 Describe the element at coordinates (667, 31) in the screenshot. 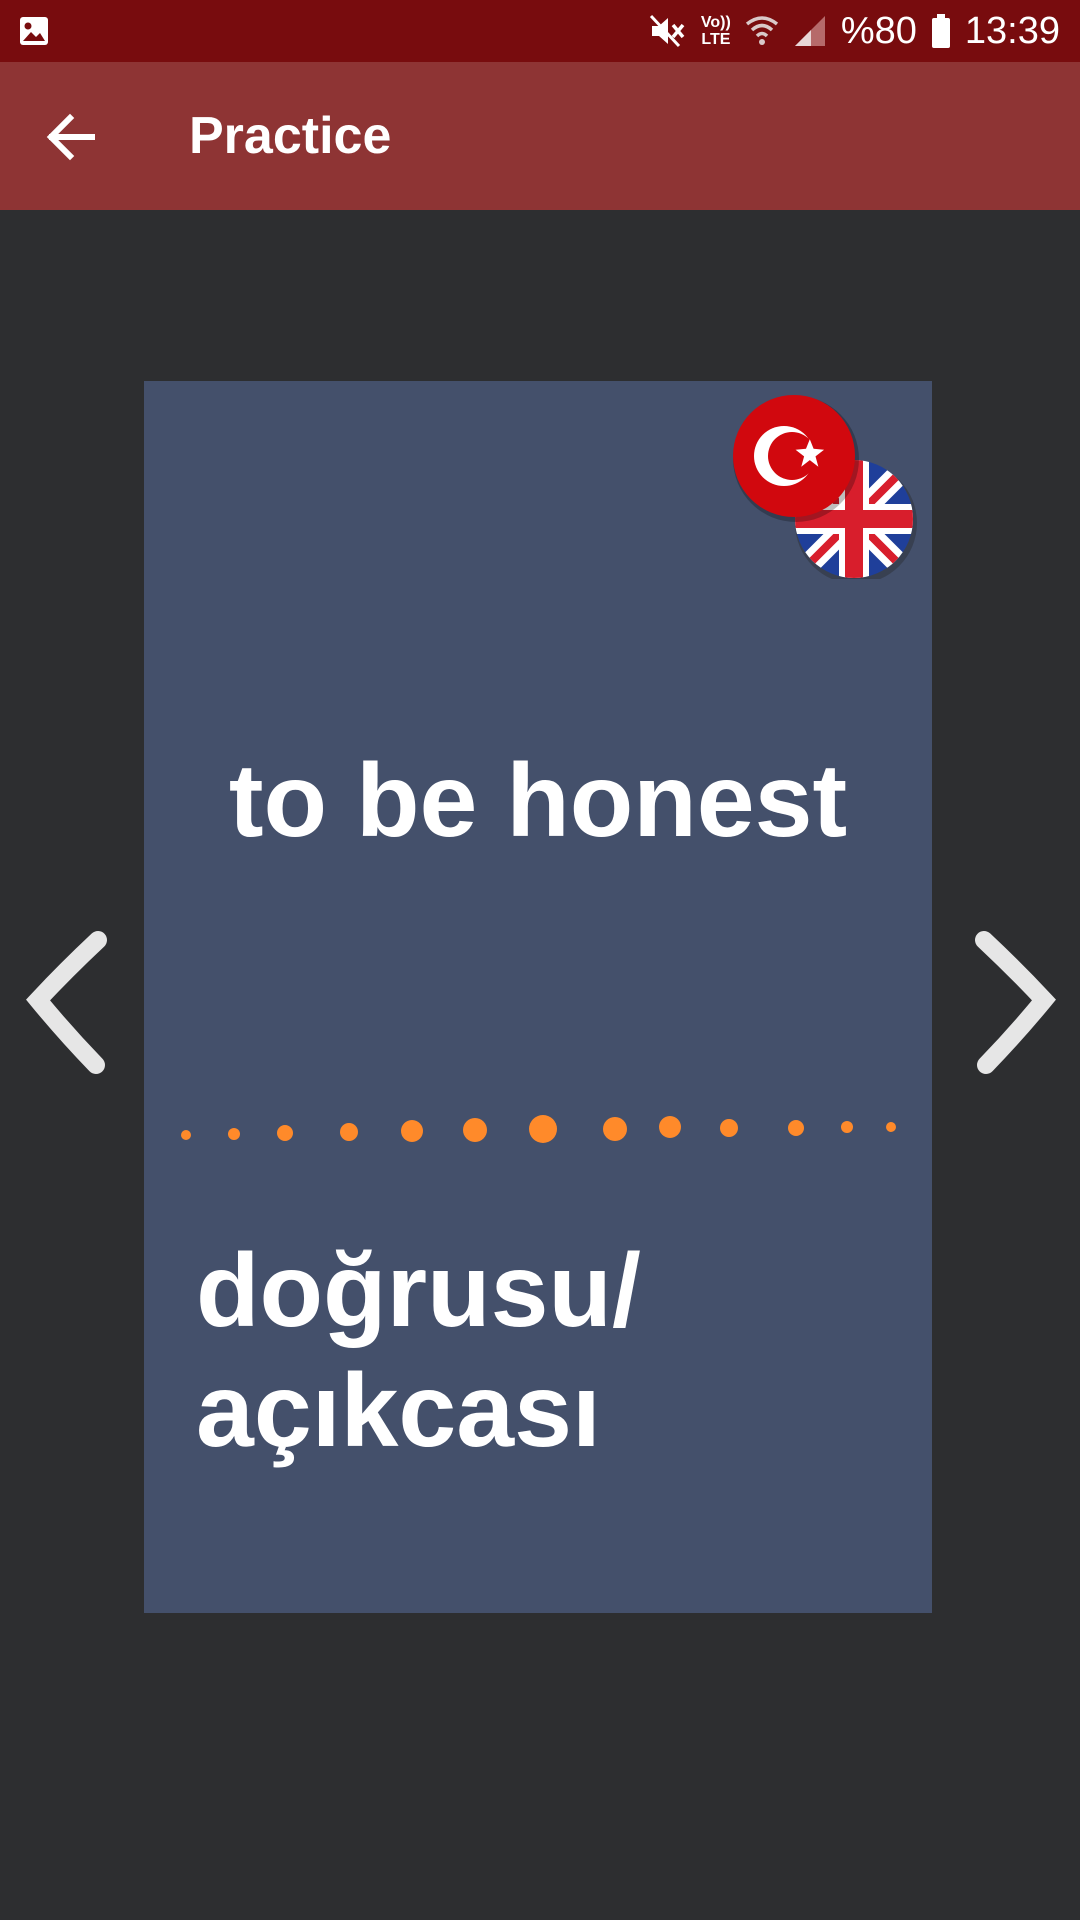

I see `mute-icon` at that location.